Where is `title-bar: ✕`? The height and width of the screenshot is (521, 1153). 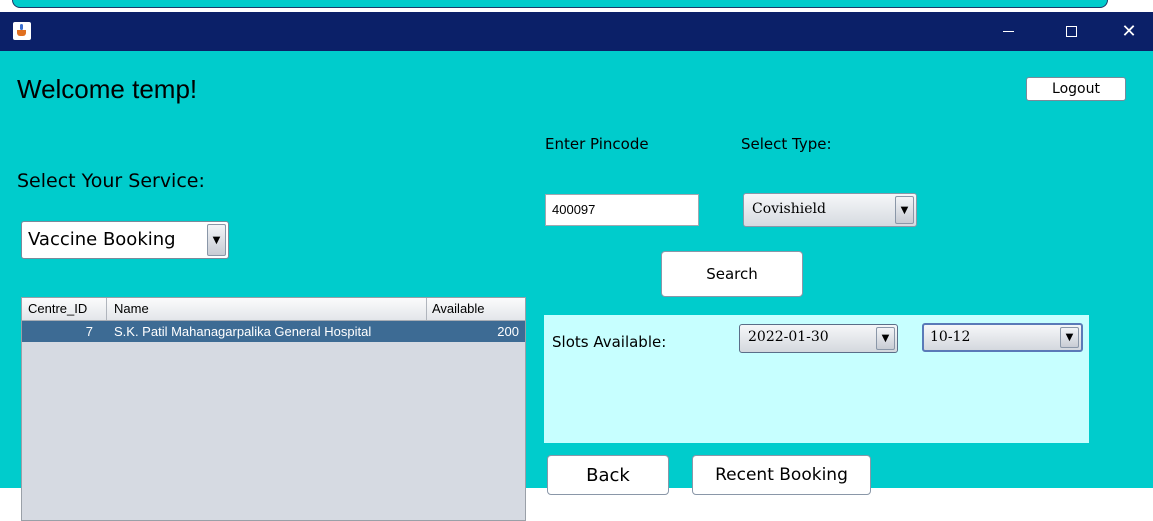
title-bar: ✕ is located at coordinates (576, 31).